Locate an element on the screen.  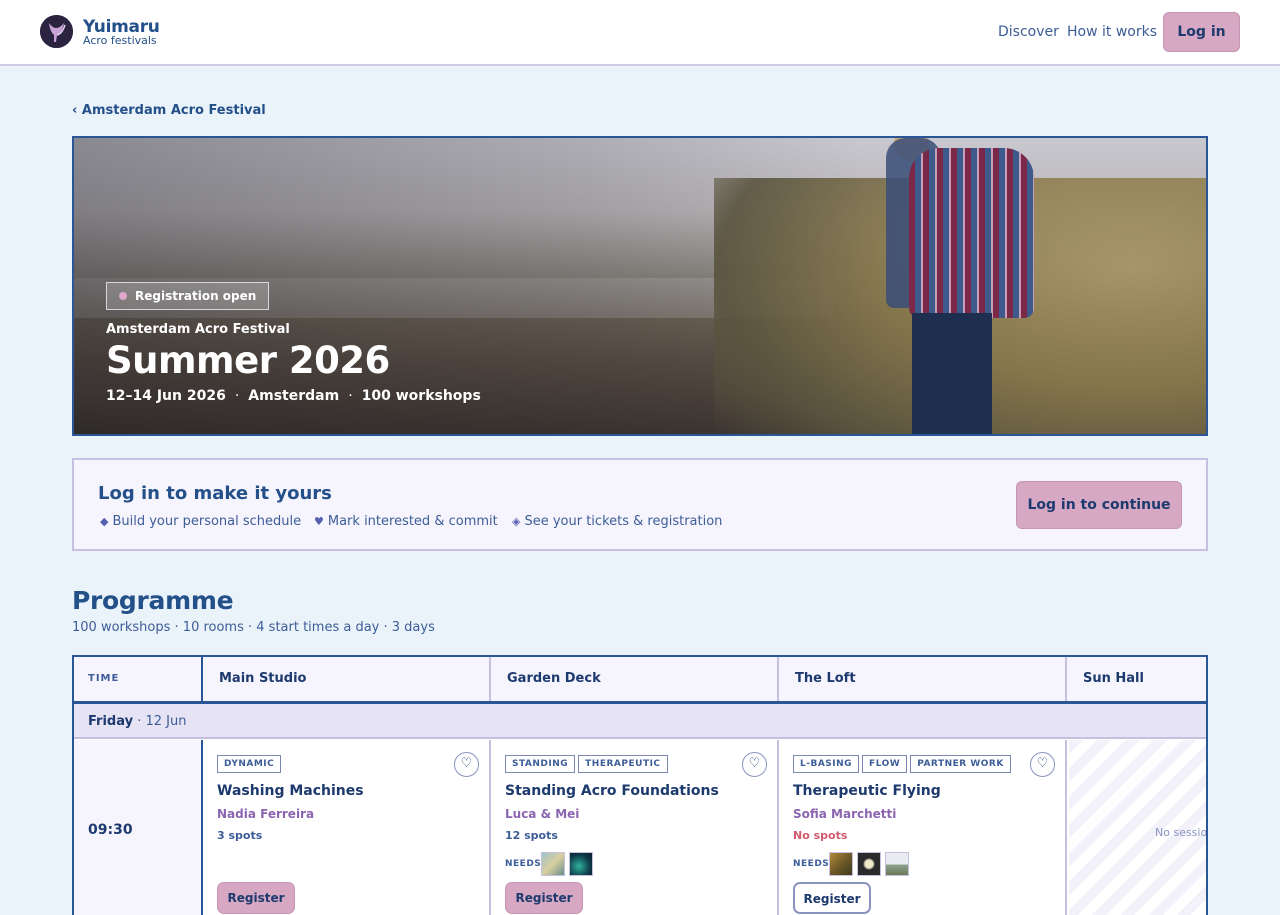
workshop-tags: DYNAMIC is located at coordinates (250, 762).